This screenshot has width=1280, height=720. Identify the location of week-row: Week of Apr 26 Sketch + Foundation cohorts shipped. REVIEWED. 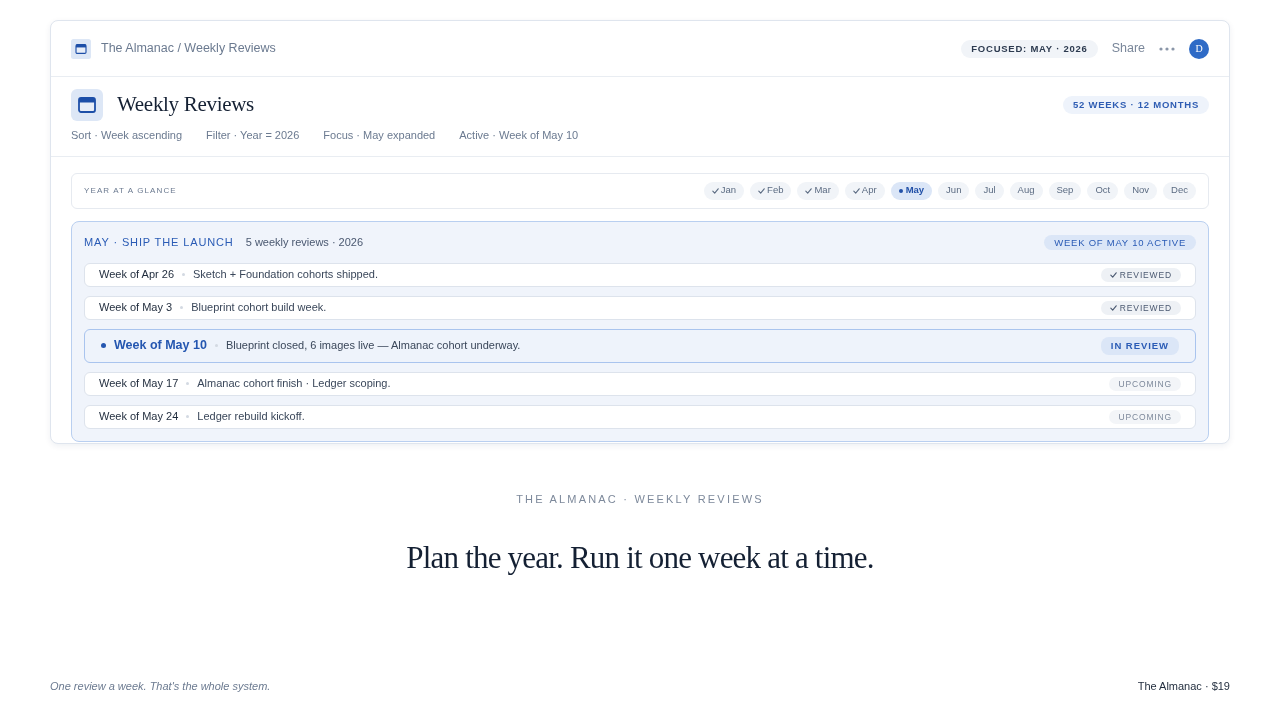
(640, 274).